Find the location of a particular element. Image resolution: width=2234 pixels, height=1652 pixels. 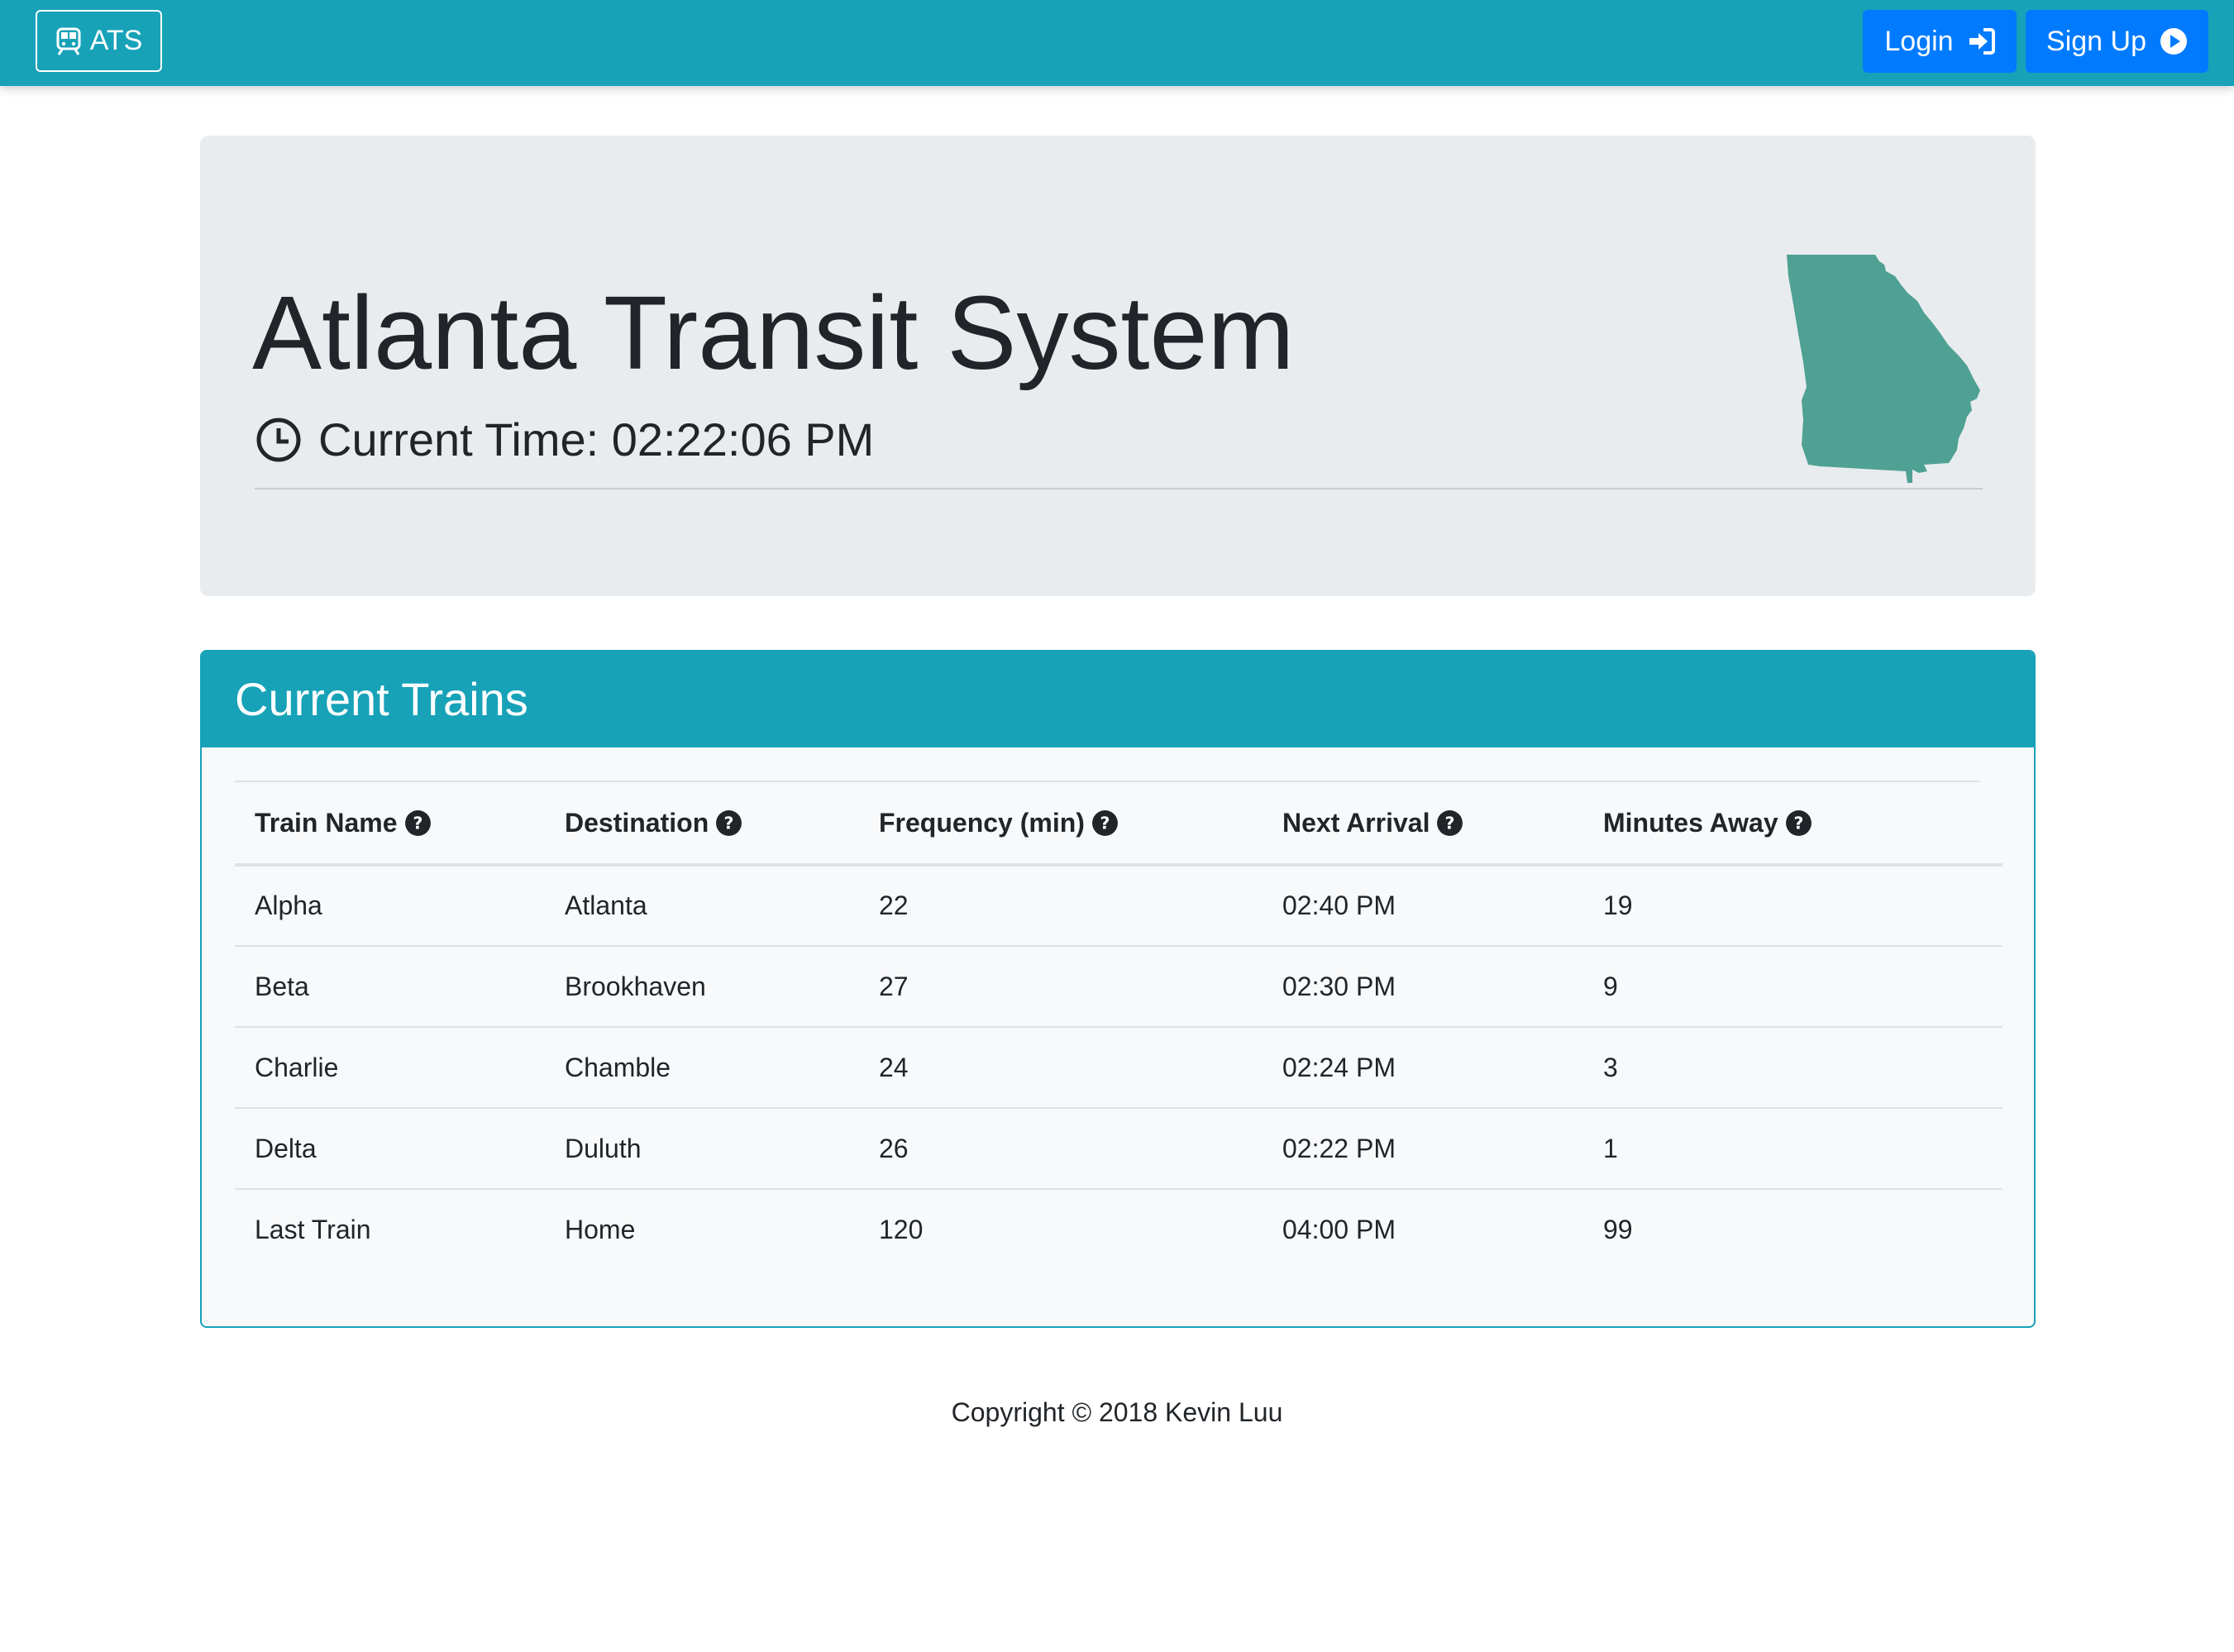

current-time: Current Time: 02:22:06 PM is located at coordinates (564, 440).